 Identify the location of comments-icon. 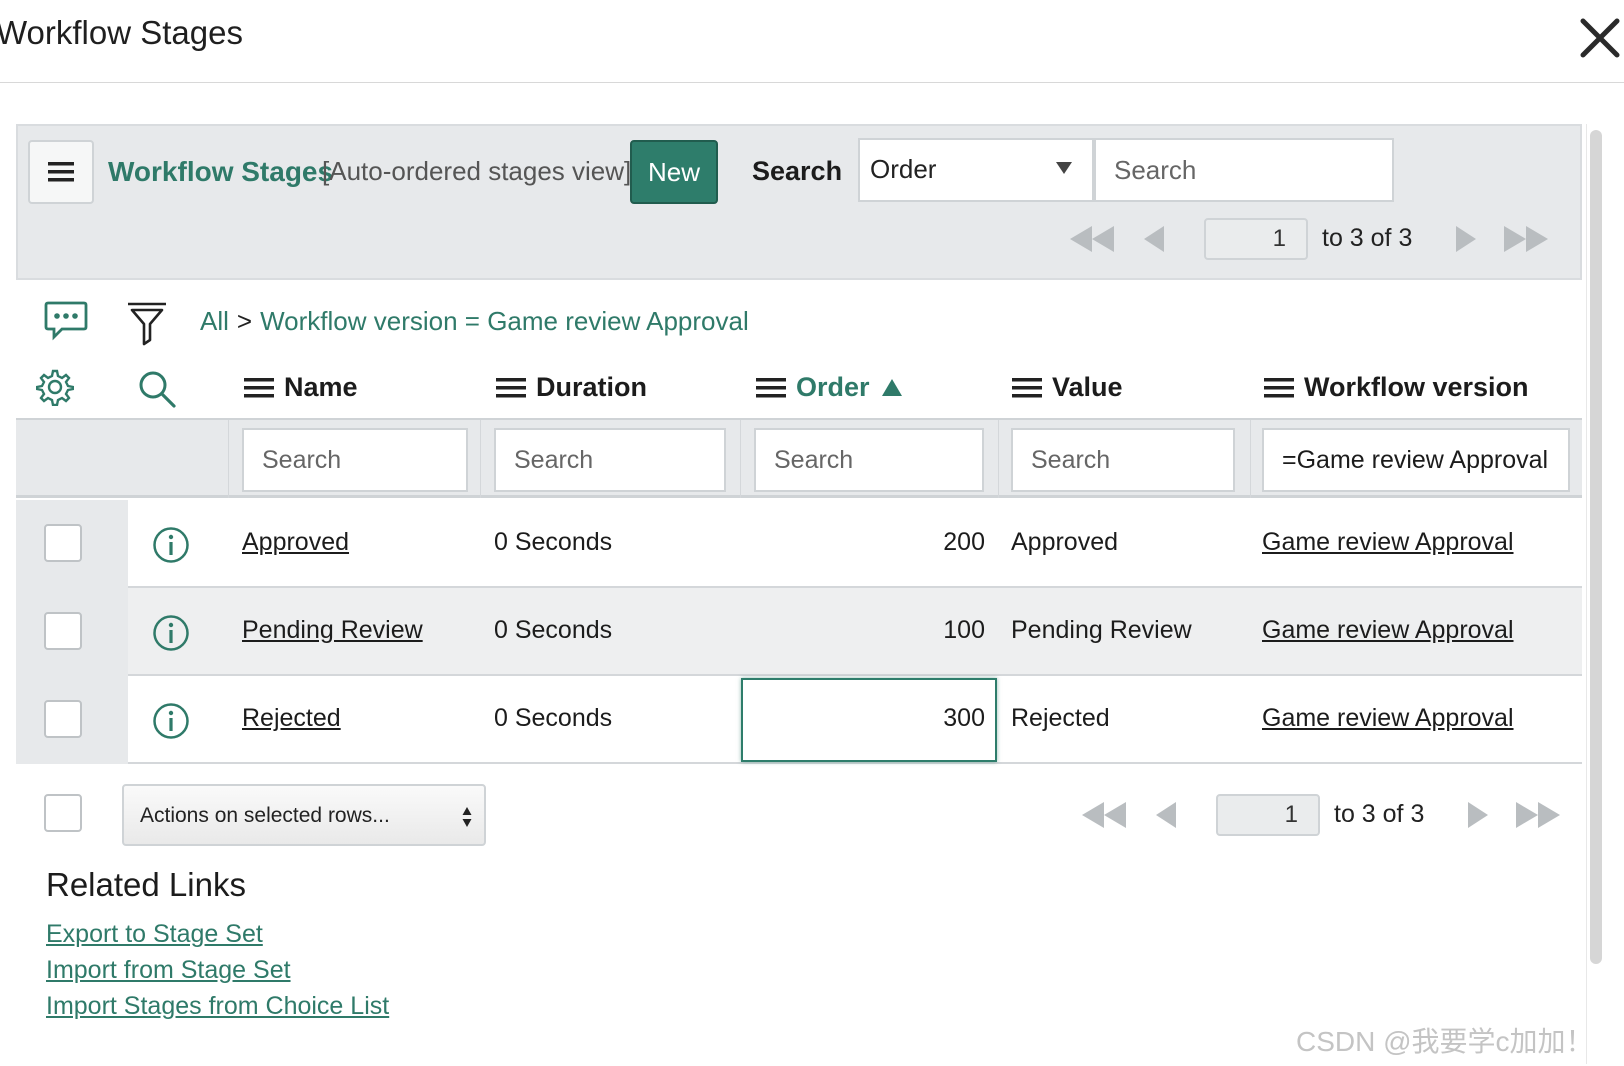
(66, 321).